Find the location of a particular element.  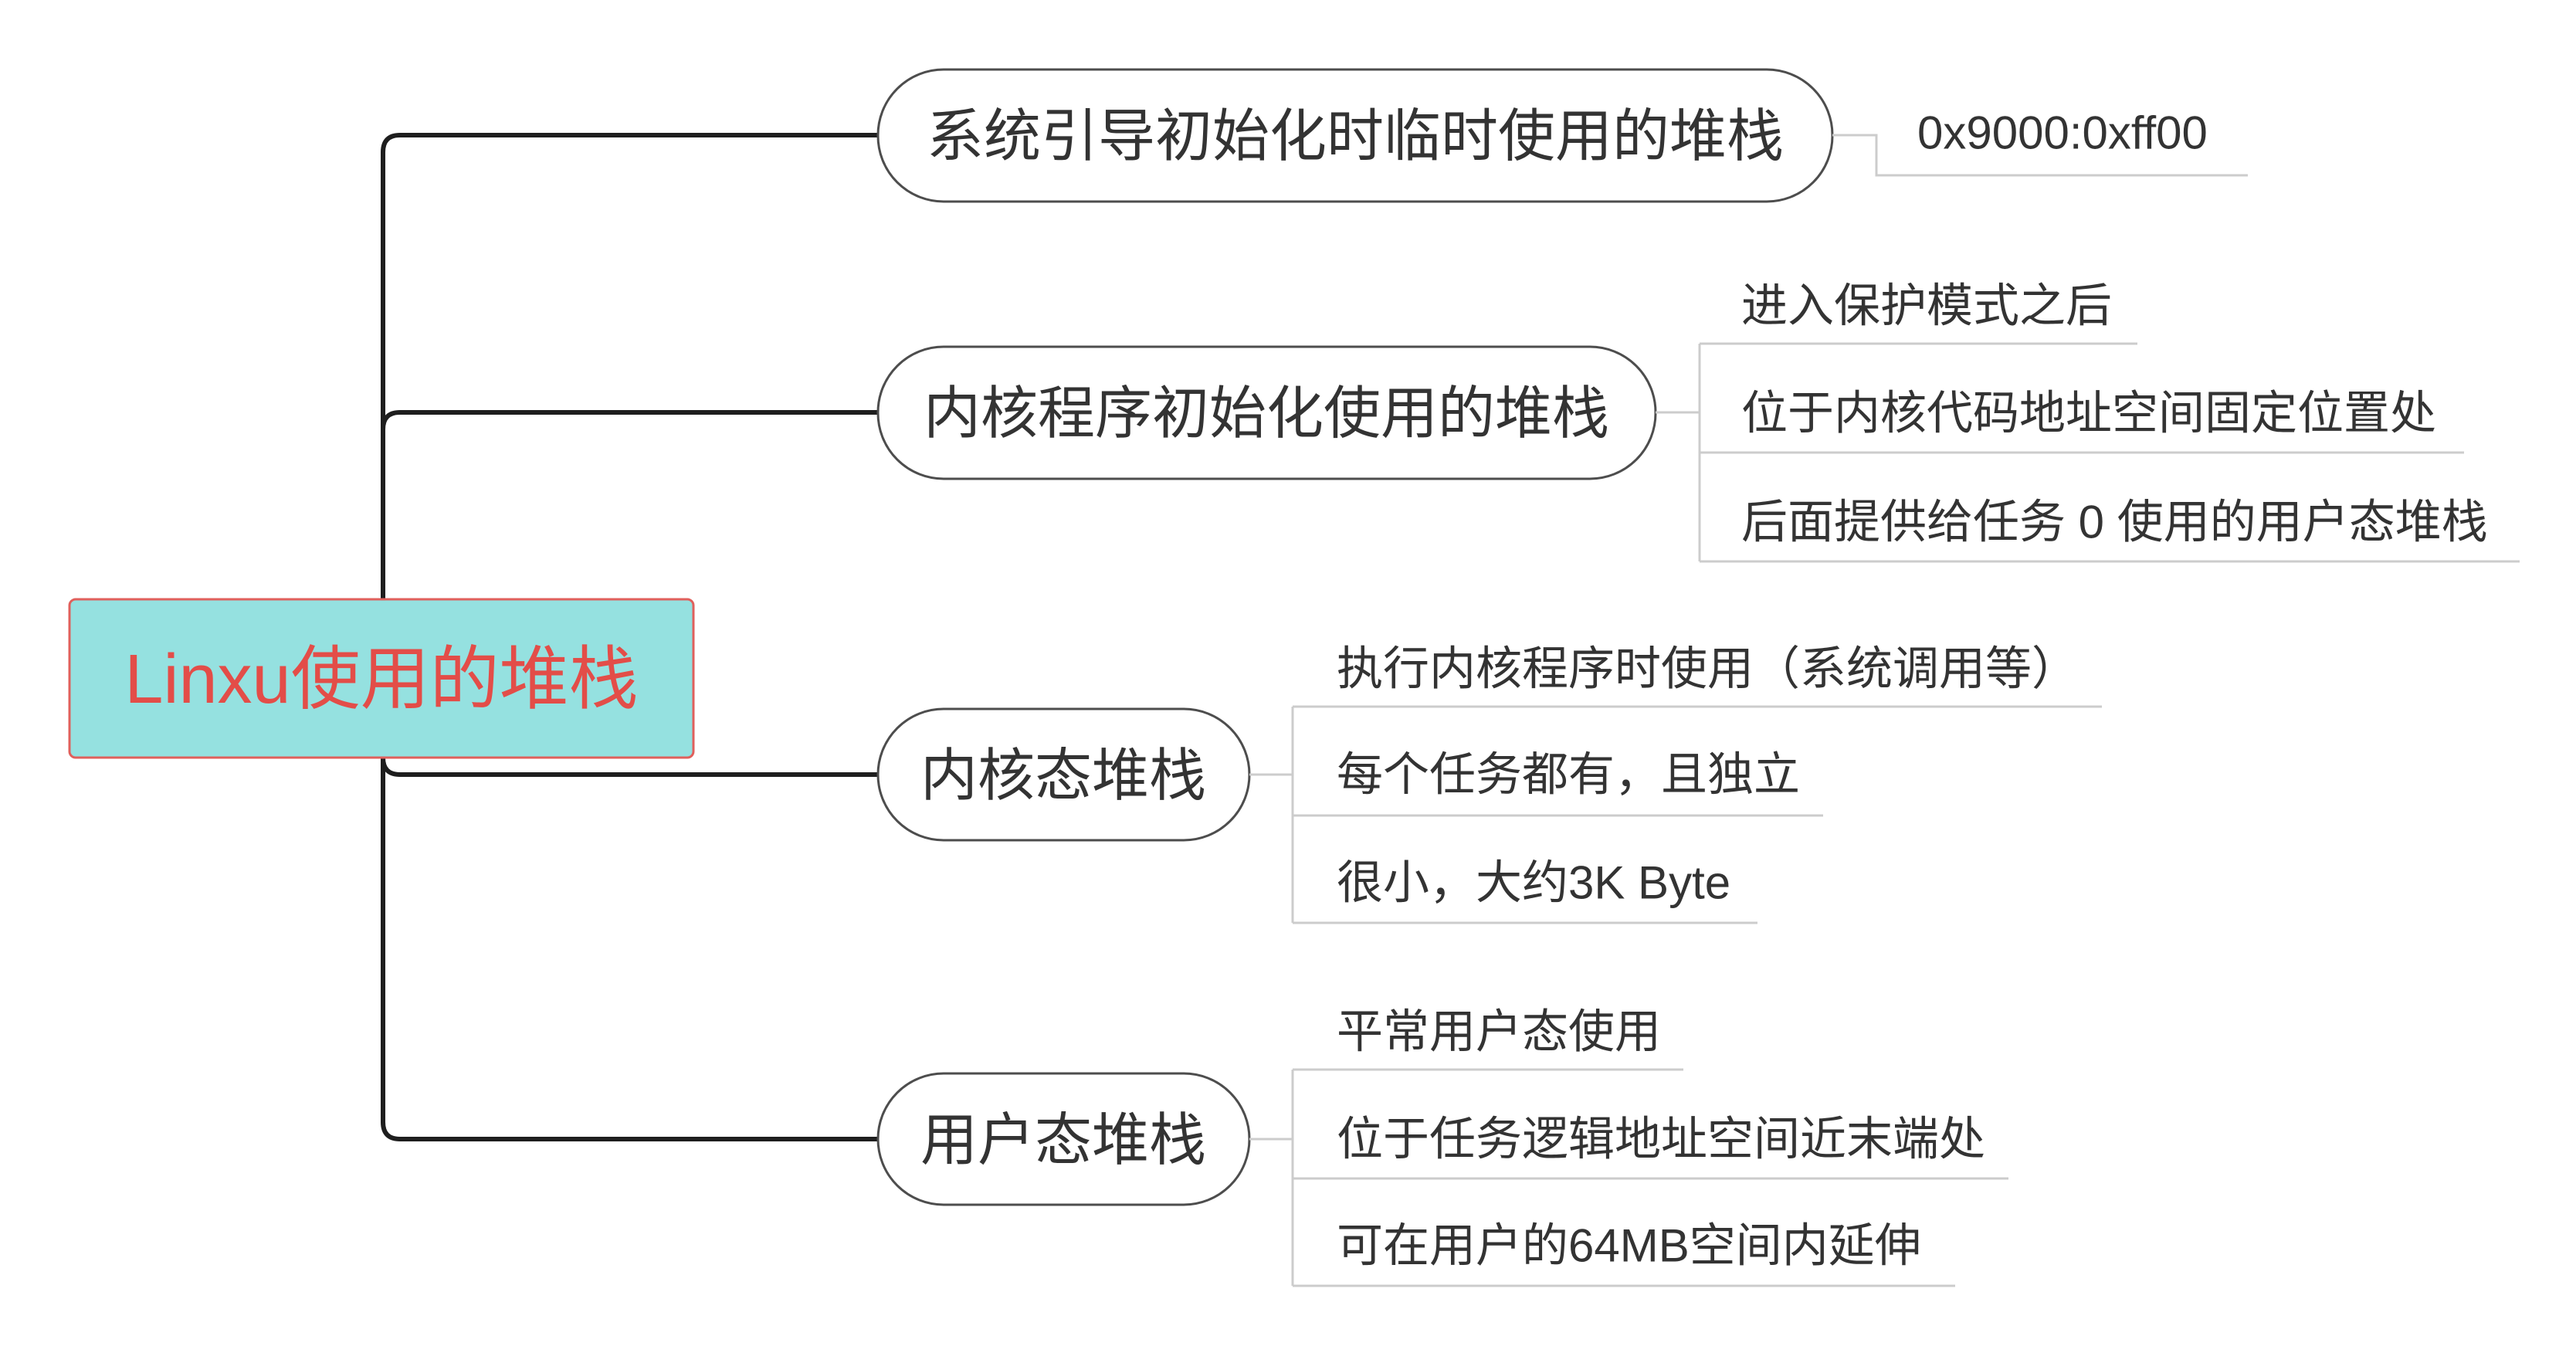

branch-4-leaf-2: 位于任务逻辑地址空间近末端处 is located at coordinates (1661, 1139).